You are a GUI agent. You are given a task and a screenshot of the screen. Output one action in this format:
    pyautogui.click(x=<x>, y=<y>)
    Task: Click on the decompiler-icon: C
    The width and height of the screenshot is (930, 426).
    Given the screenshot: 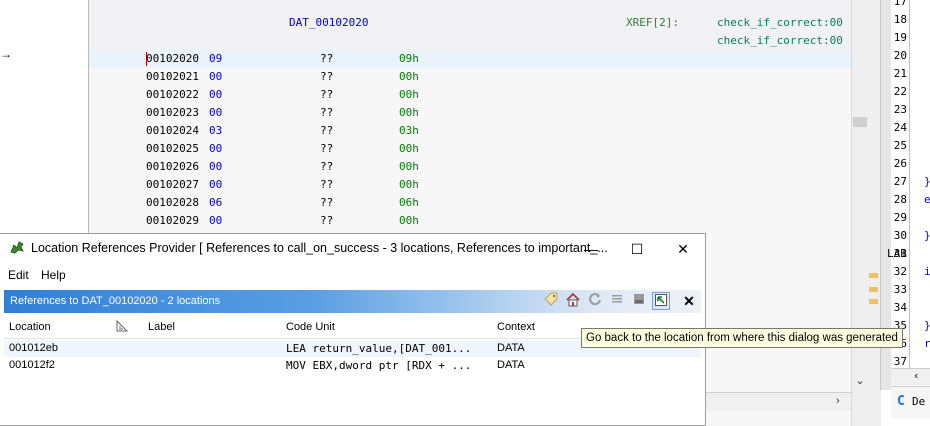 What is the action you would take?
    pyautogui.click(x=901, y=401)
    